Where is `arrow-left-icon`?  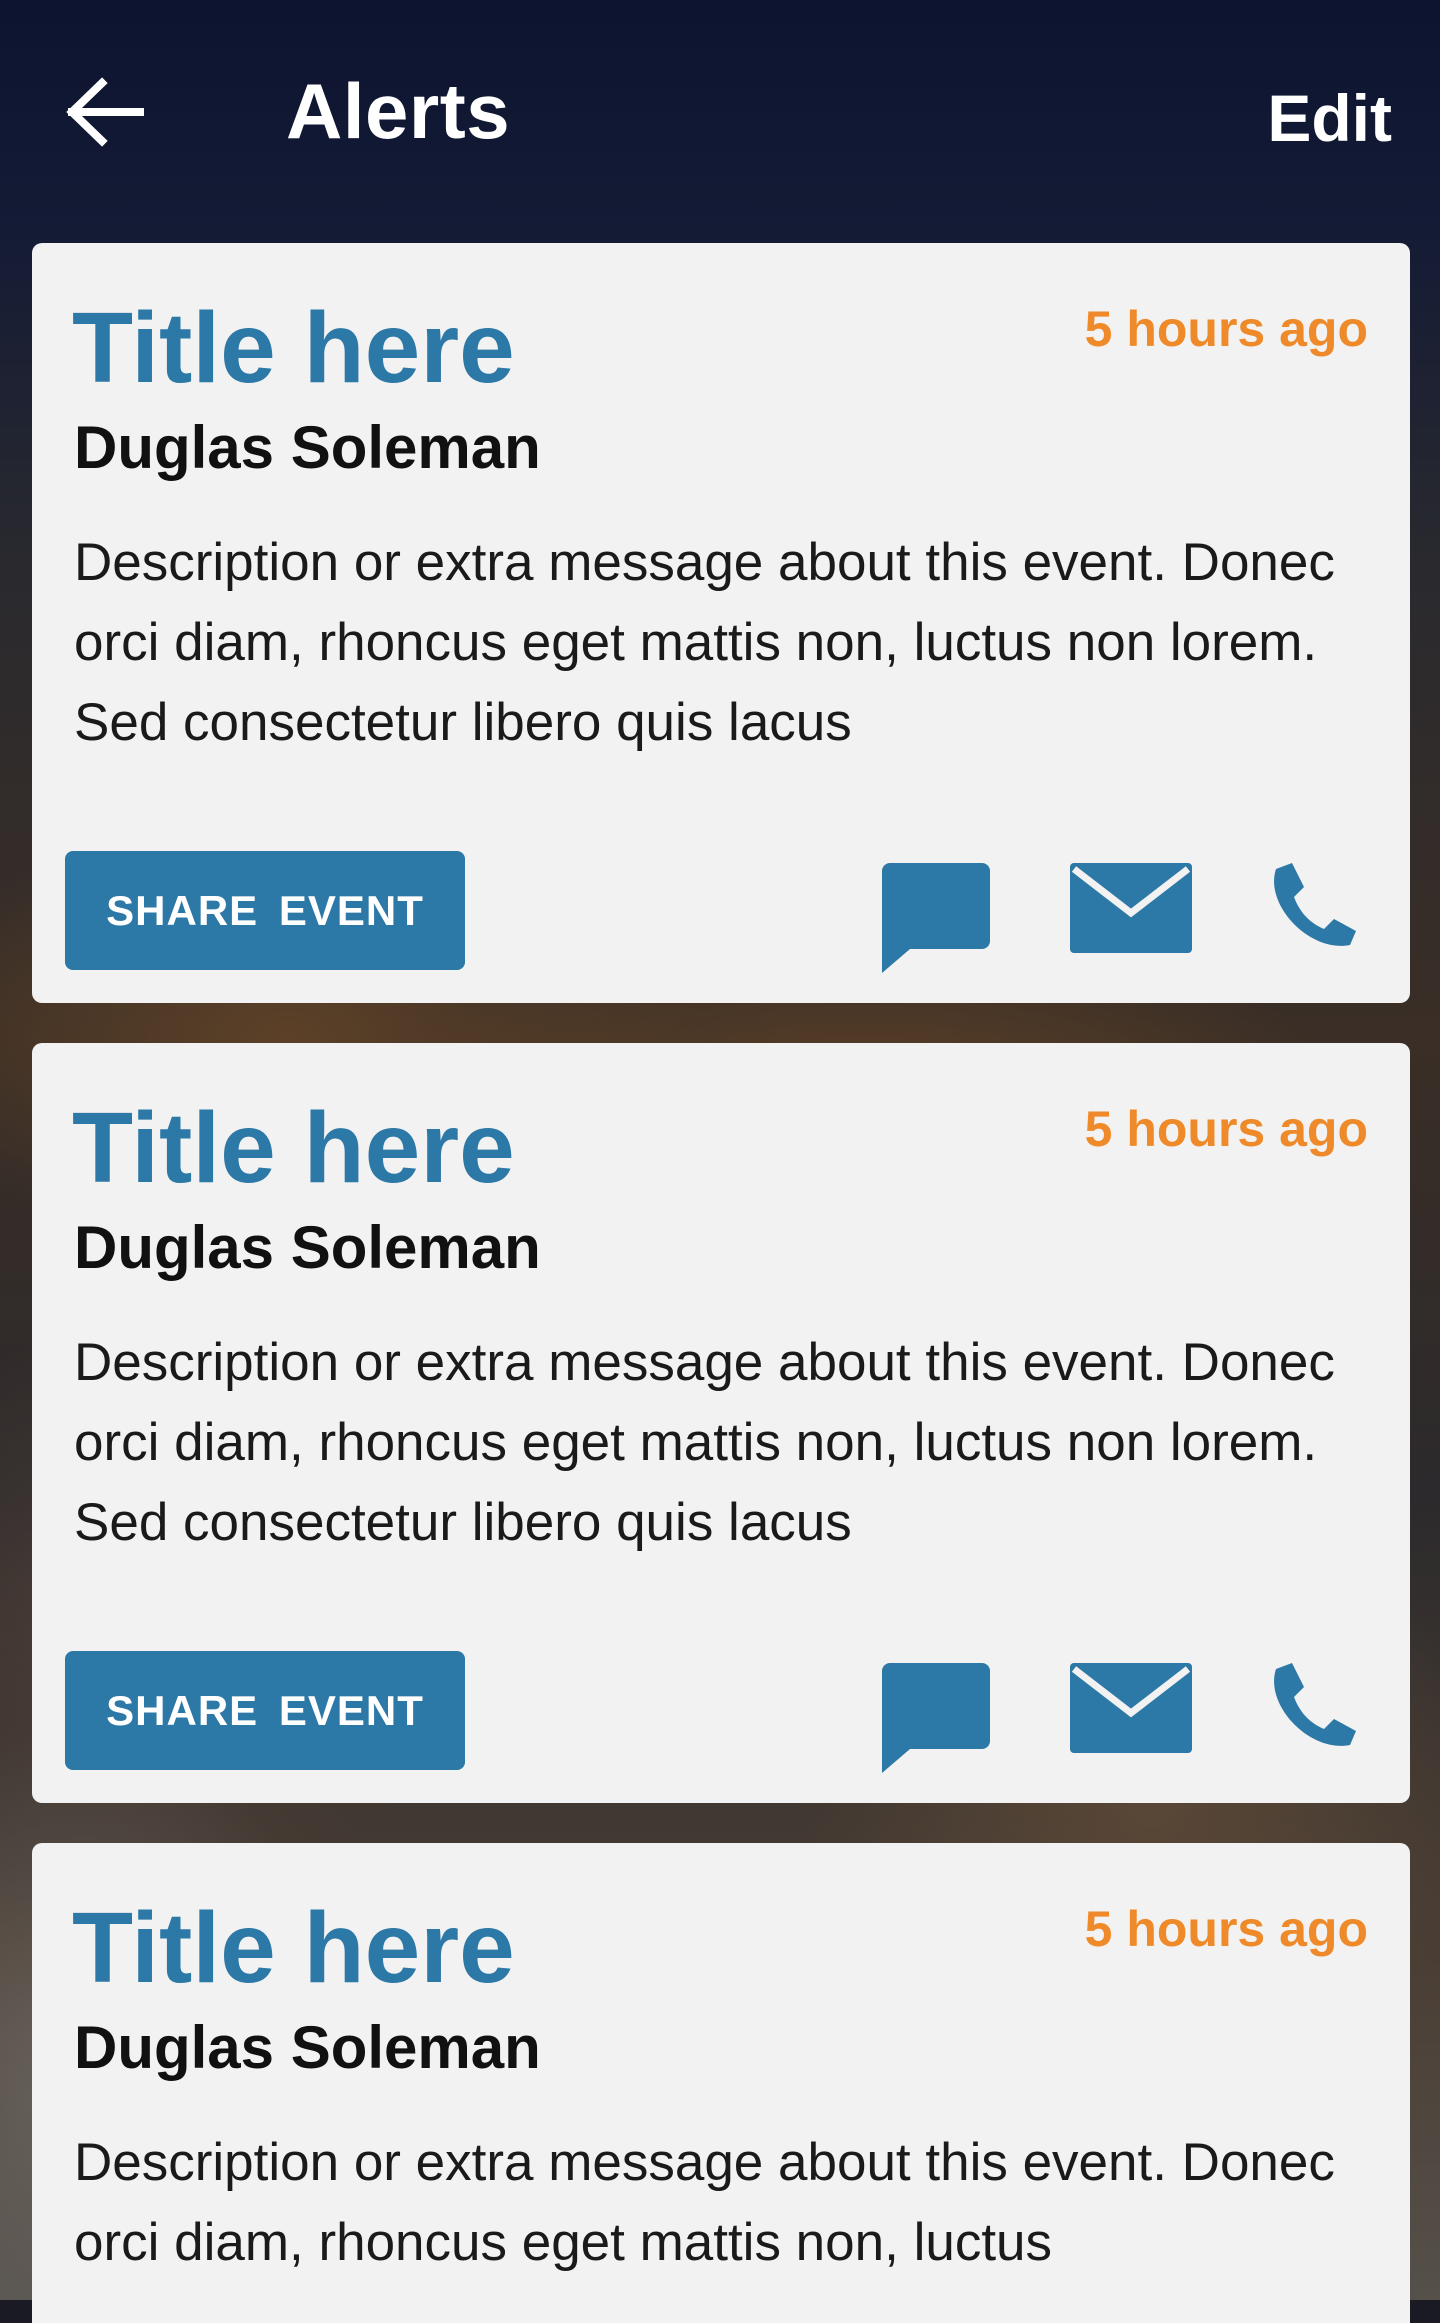 arrow-left-icon is located at coordinates (105, 112).